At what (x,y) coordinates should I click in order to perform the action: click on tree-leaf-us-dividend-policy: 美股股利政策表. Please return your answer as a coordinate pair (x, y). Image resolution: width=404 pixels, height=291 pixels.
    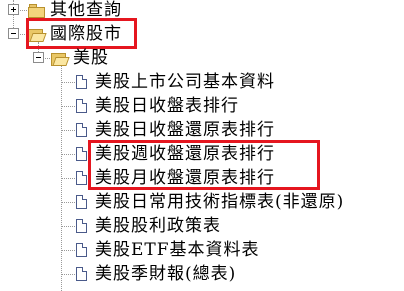
    Looking at the image, I should click on (148, 226).